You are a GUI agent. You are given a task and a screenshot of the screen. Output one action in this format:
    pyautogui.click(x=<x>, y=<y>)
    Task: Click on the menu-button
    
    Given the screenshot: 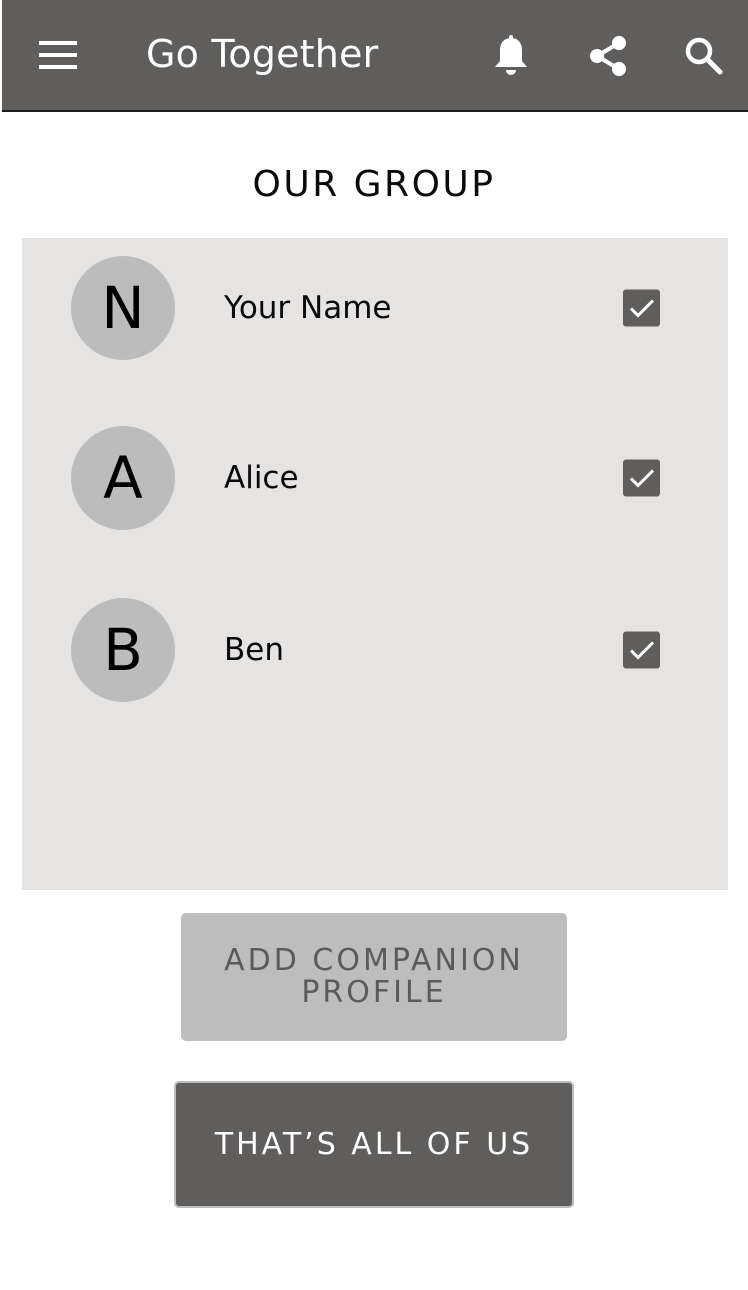 What is the action you would take?
    pyautogui.click(x=58, y=55)
    